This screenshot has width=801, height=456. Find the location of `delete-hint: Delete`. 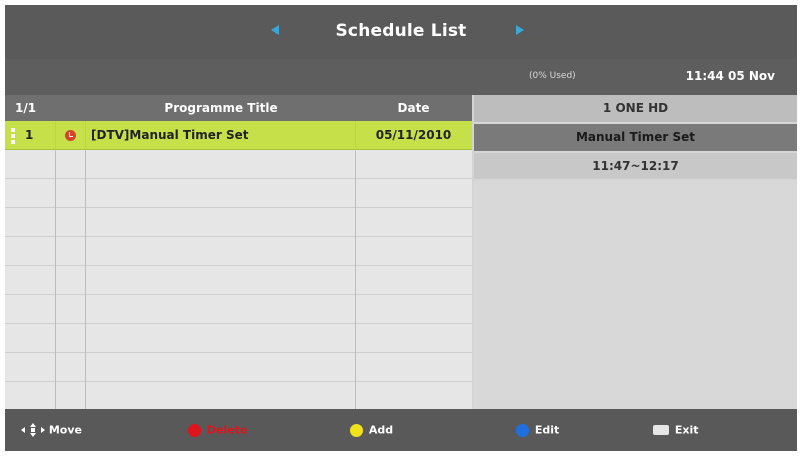

delete-hint: Delete is located at coordinates (217, 431).